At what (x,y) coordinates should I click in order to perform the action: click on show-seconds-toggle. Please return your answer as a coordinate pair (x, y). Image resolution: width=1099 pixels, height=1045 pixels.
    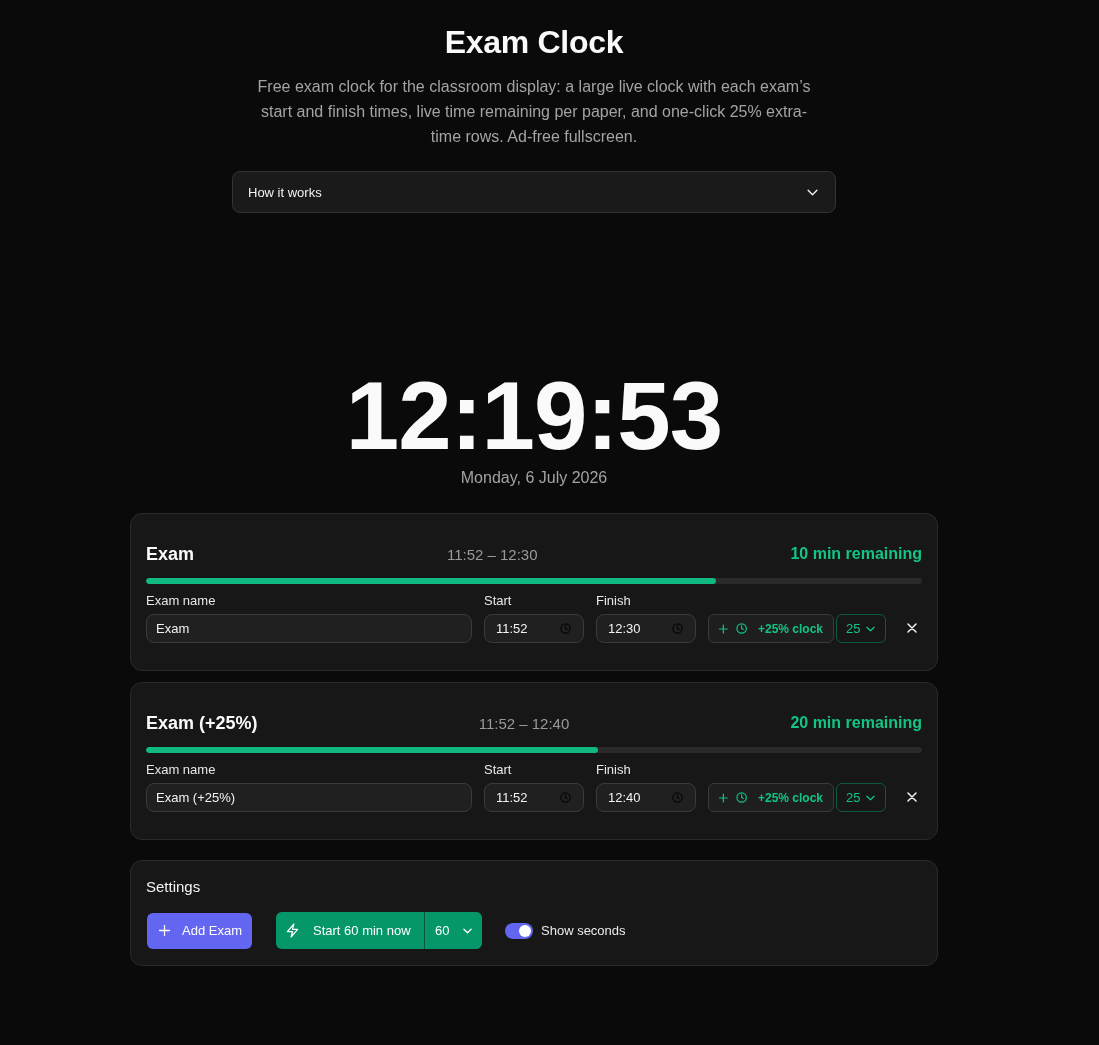
    Looking at the image, I should click on (519, 930).